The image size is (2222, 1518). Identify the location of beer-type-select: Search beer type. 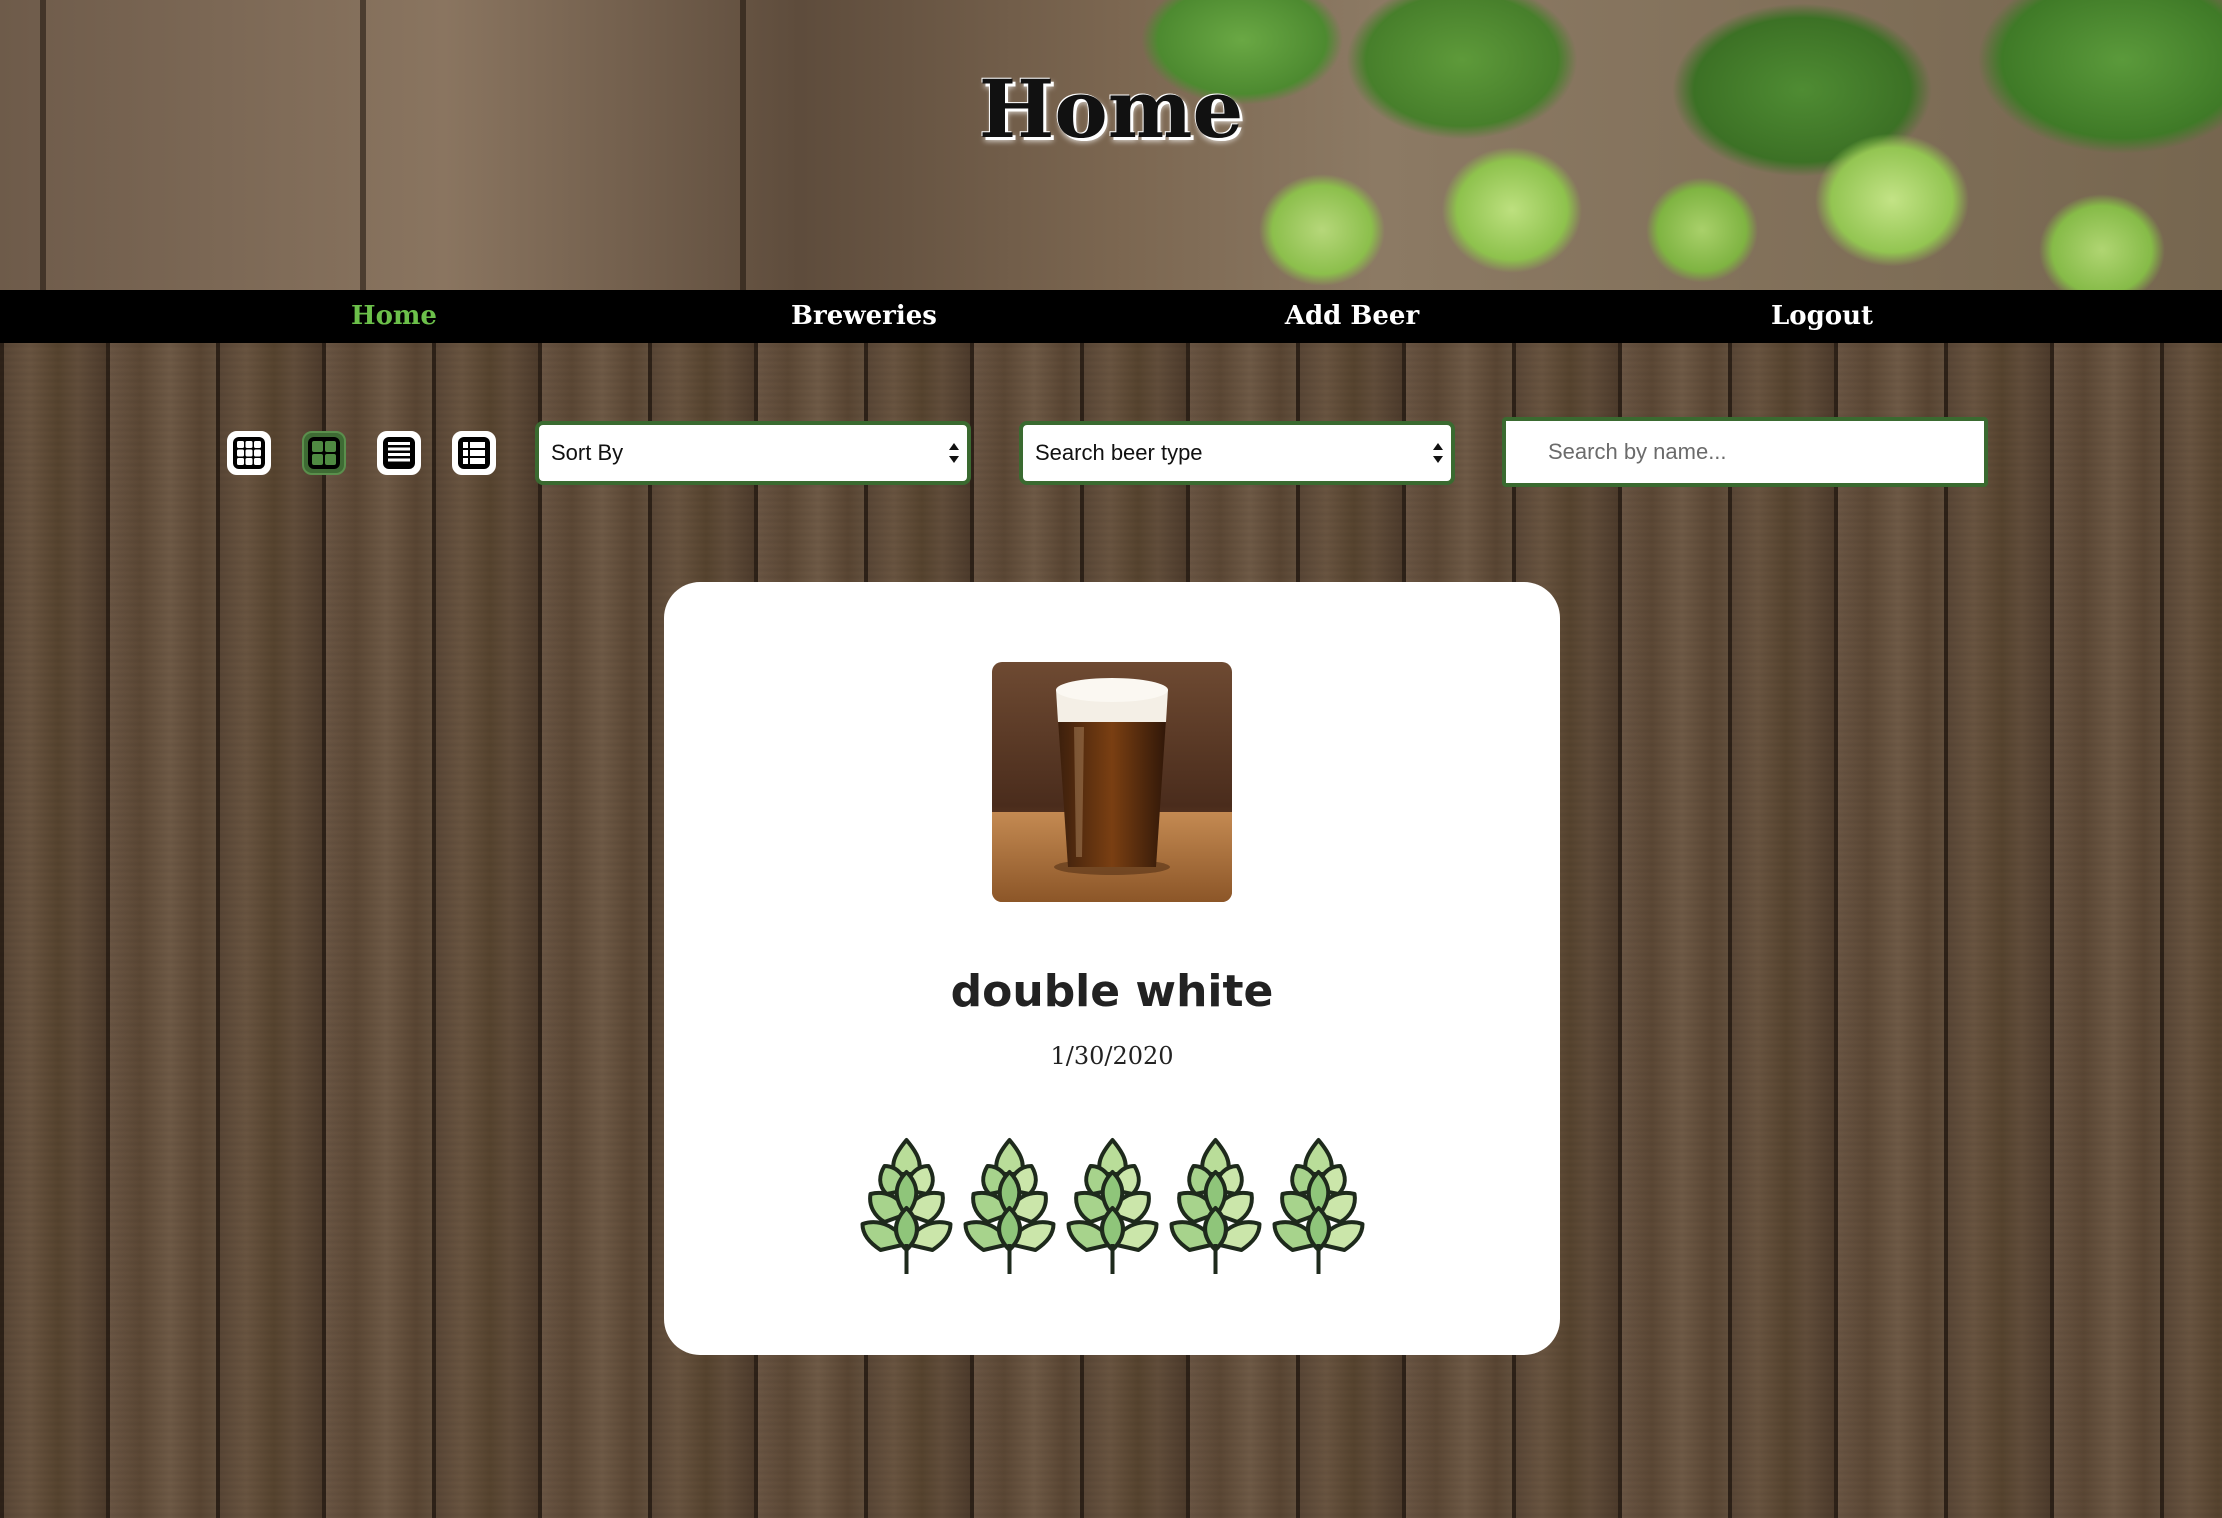
(1237, 453).